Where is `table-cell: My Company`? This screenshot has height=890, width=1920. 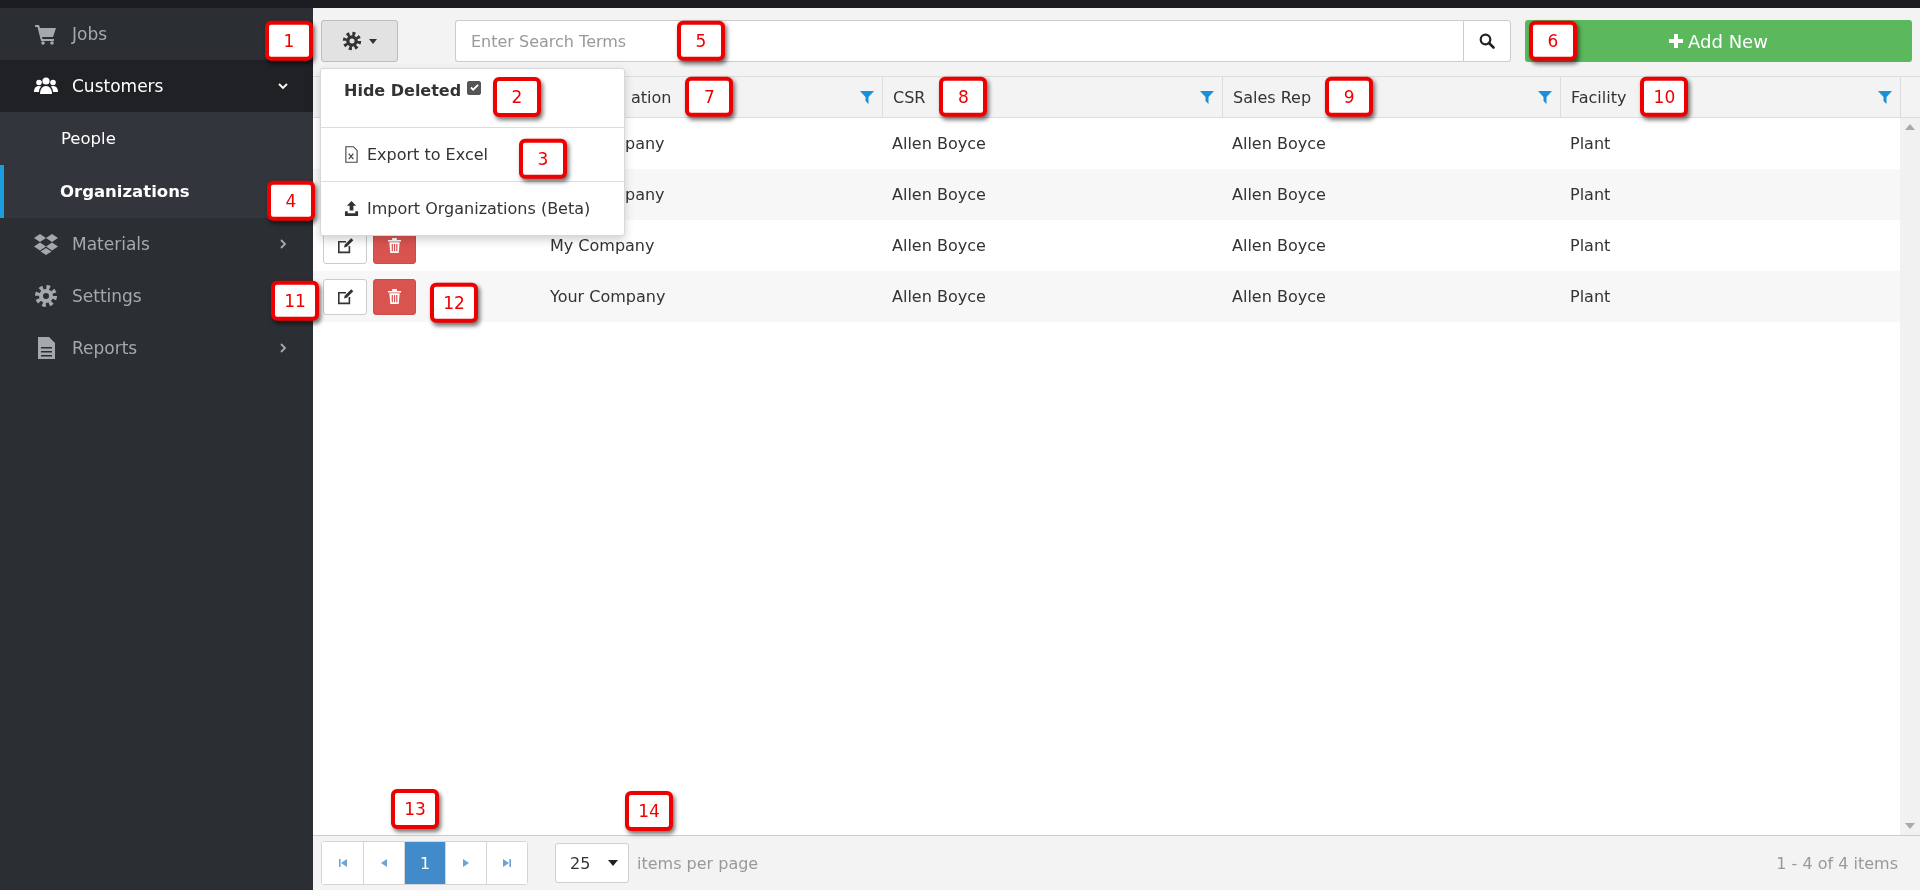
table-cell: My Company is located at coordinates (602, 245).